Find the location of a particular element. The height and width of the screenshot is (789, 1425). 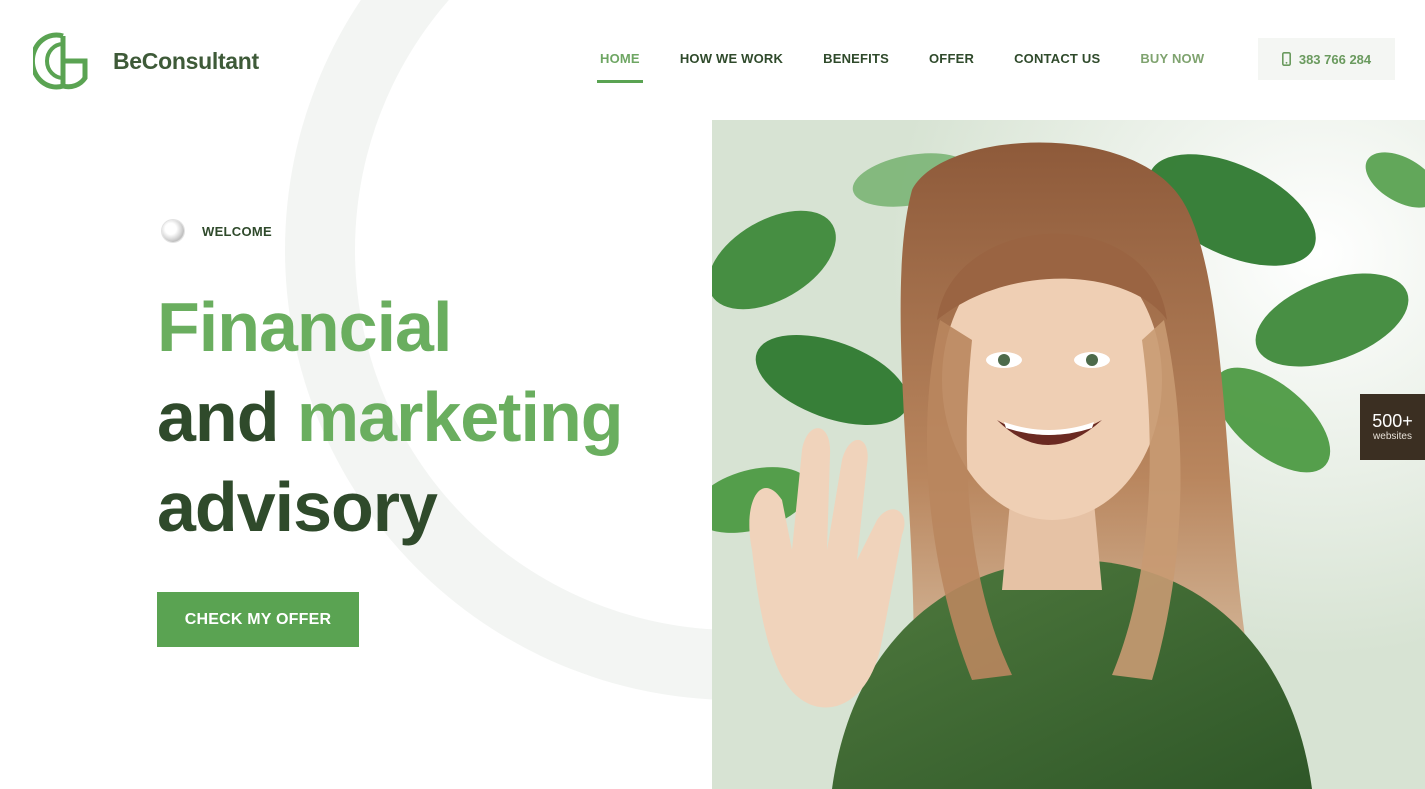

welcome-tag: WELCOME is located at coordinates (217, 231).